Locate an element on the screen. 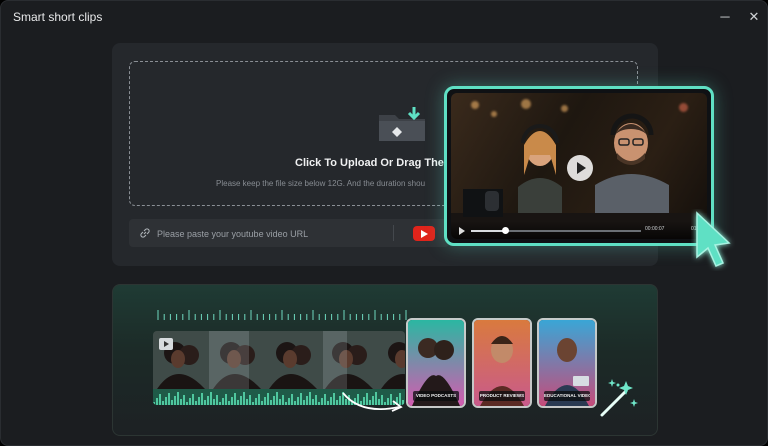  clip-card: VIDEO PODCASTS is located at coordinates (436, 363).